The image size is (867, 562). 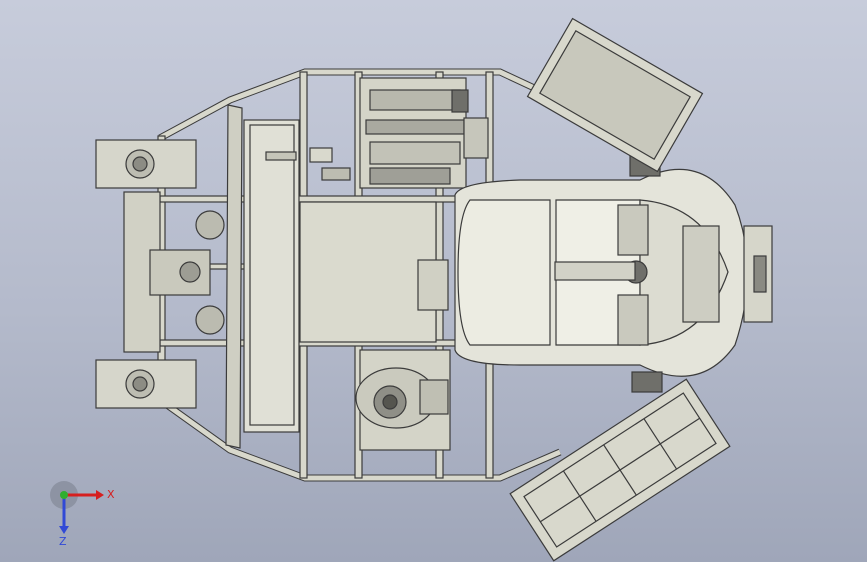 What do you see at coordinates (63, 541) in the screenshot?
I see `z-axis-label: Z` at bounding box center [63, 541].